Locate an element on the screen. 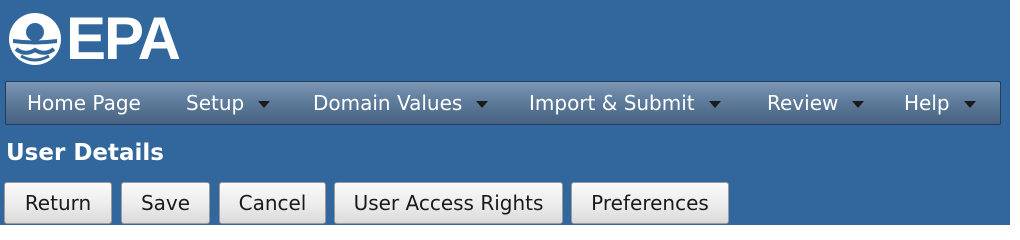 Image resolution: width=1020 pixels, height=240 pixels. nav-home-page-label: Home Page is located at coordinates (84, 103).